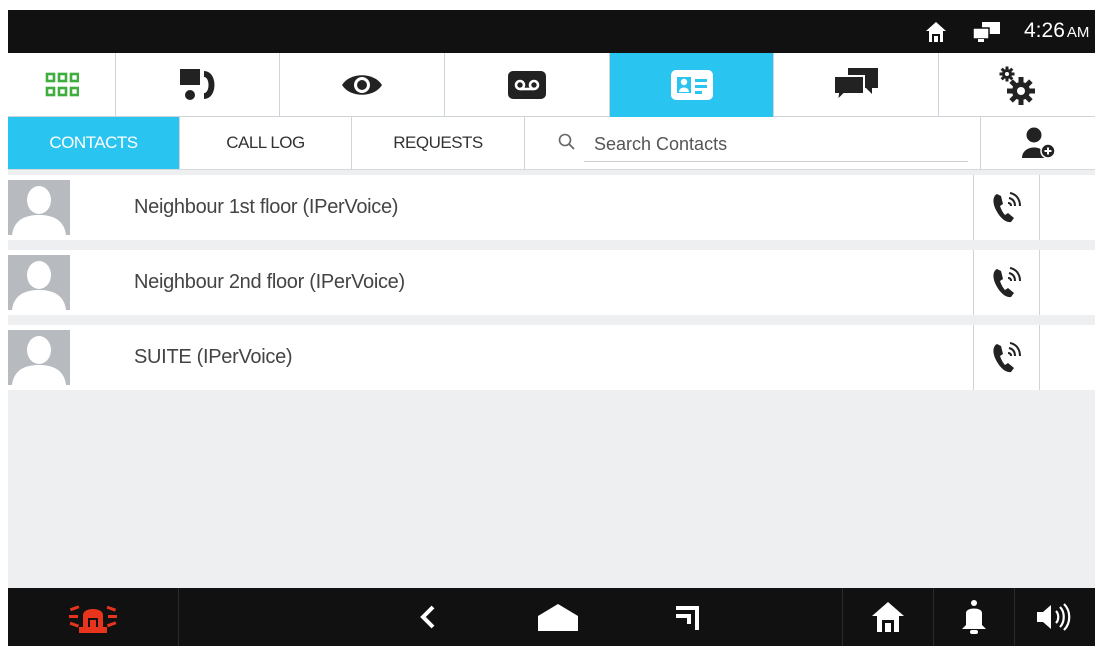 The height and width of the screenshot is (646, 1095). I want to click on add-person-icon, so click(1038, 143).